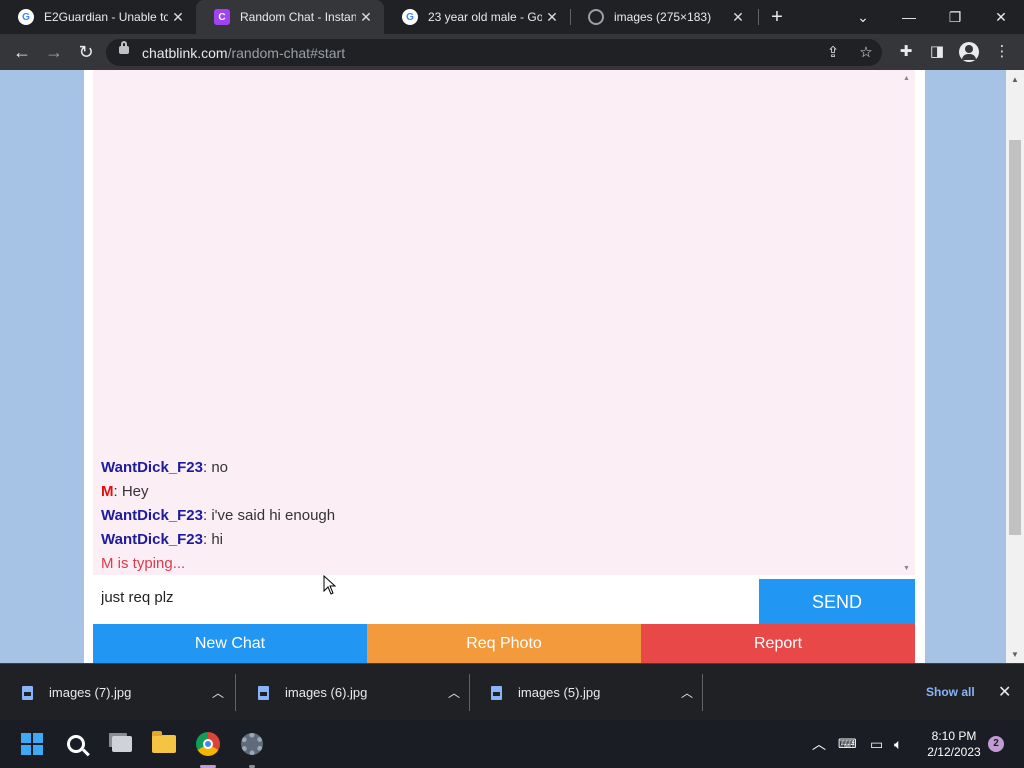 The width and height of the screenshot is (1024, 768). I want to click on mouse-cursor-icon, so click(330, 585).